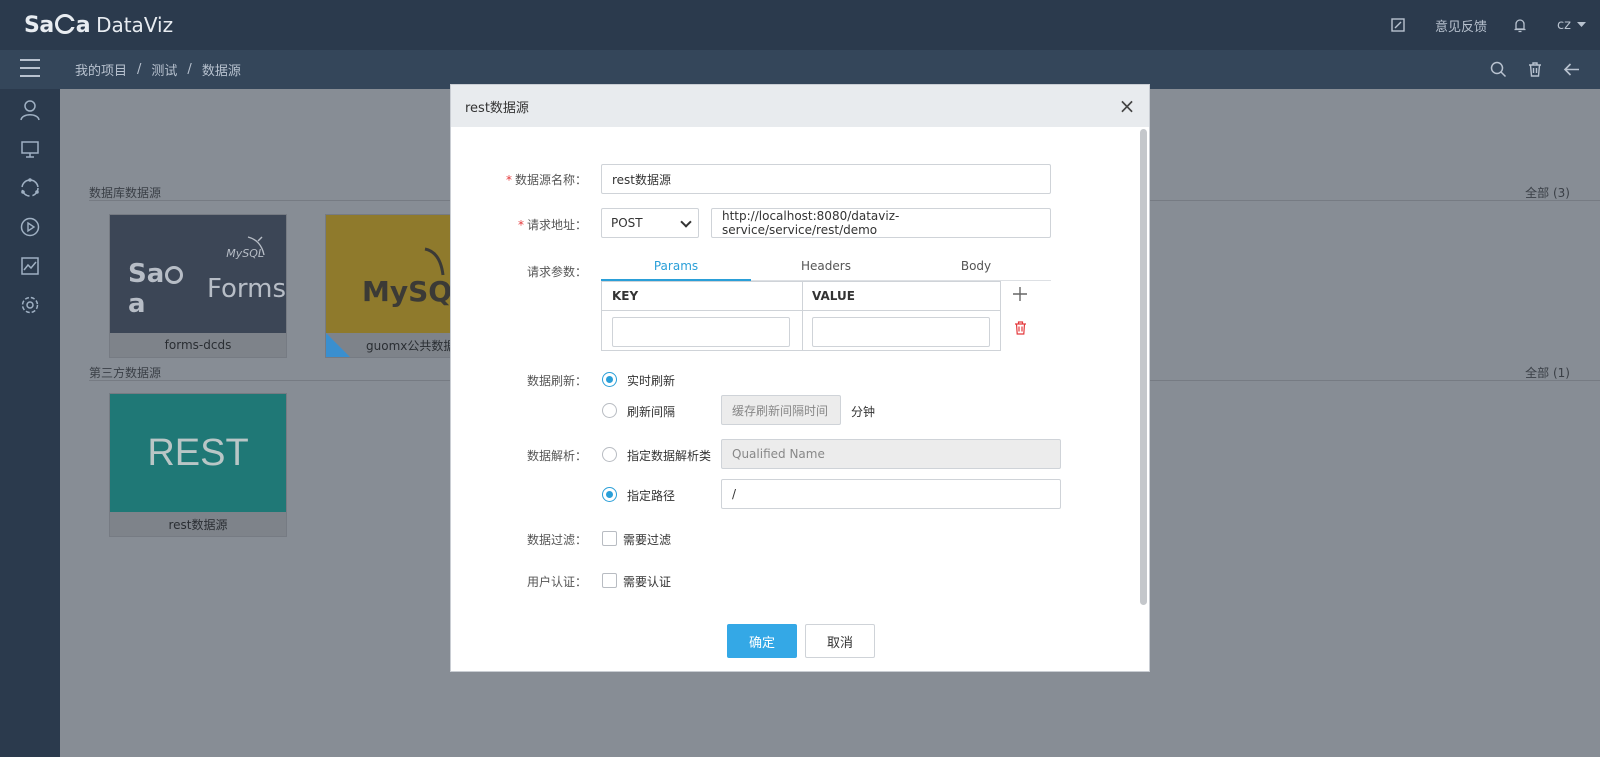  I want to click on confirm-button: 确定, so click(762, 641).